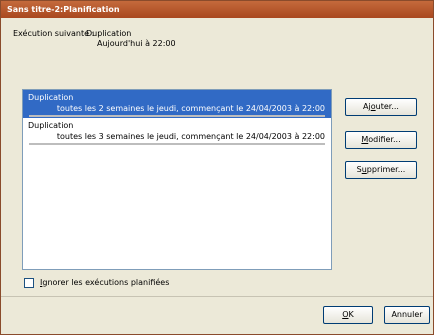  What do you see at coordinates (29, 283) in the screenshot?
I see `ignore-scheduled-checkbox` at bounding box center [29, 283].